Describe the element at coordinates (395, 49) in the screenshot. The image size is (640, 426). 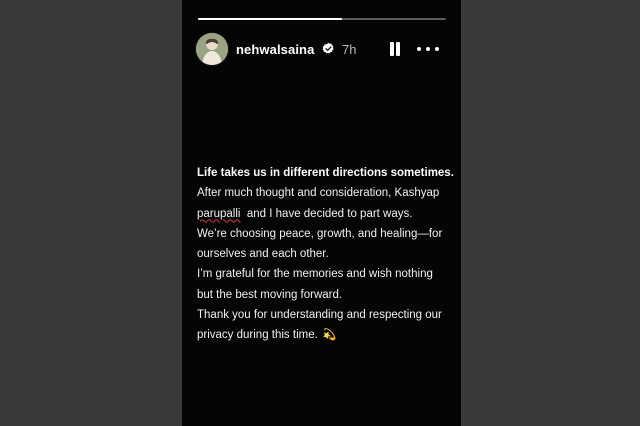
I see `pause-button` at that location.